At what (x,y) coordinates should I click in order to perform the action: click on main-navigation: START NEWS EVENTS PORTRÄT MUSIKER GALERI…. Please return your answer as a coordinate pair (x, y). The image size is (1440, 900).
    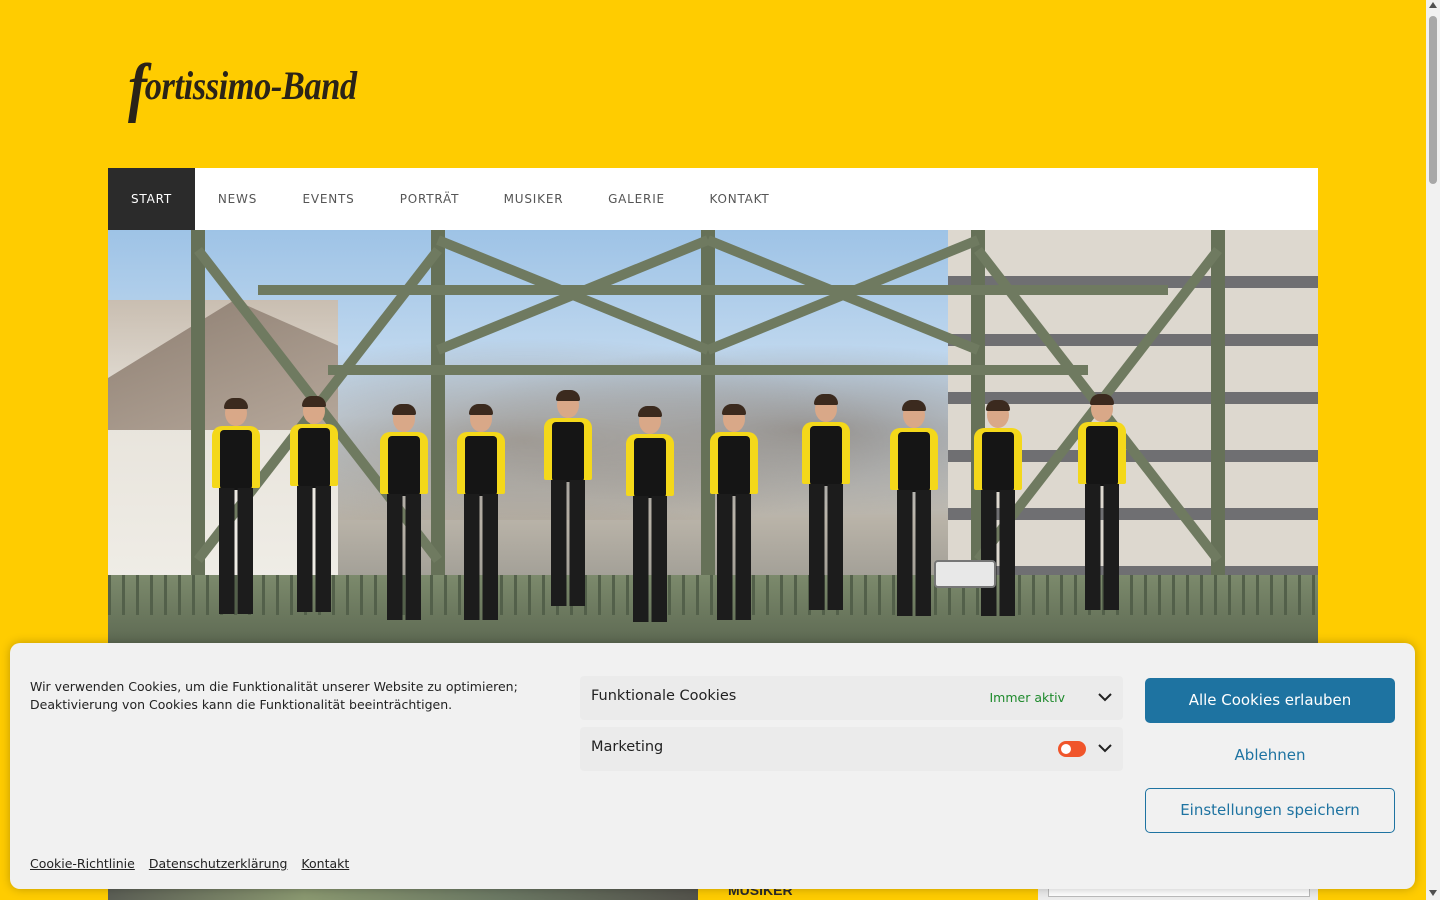
    Looking at the image, I should click on (713, 199).